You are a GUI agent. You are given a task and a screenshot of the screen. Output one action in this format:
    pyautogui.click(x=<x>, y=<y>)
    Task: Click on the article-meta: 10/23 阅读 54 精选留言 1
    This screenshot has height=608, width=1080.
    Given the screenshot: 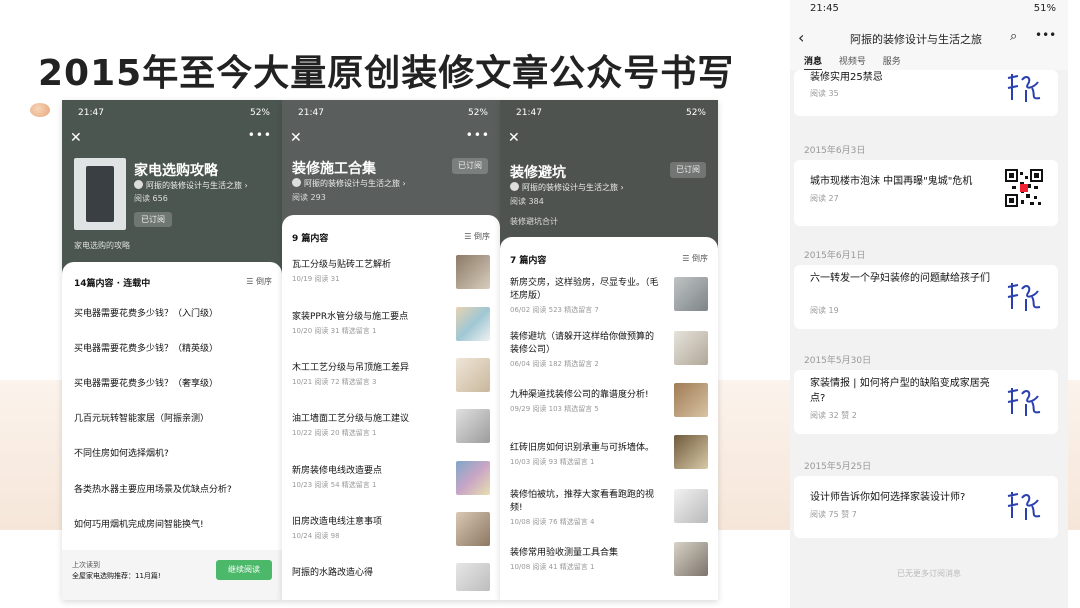 What is the action you would take?
    pyautogui.click(x=334, y=485)
    